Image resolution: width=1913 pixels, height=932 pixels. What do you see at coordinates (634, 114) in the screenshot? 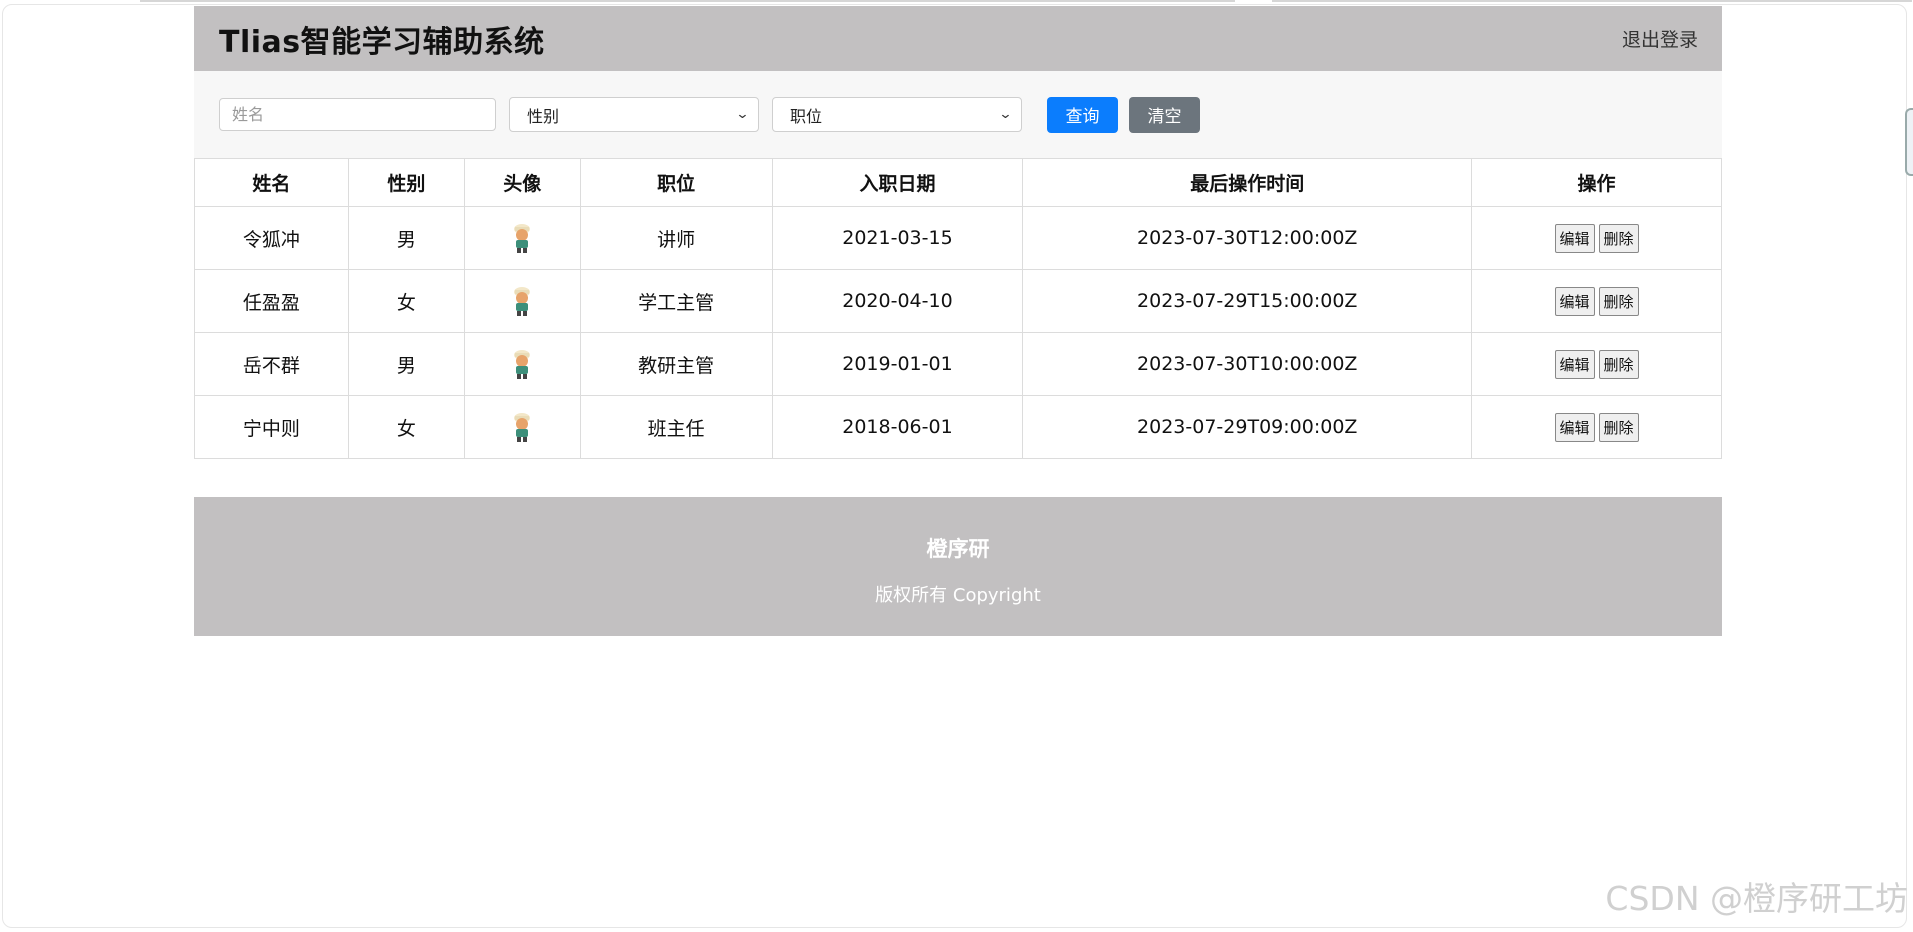
I see `gender-select: 性别 ⌄` at bounding box center [634, 114].